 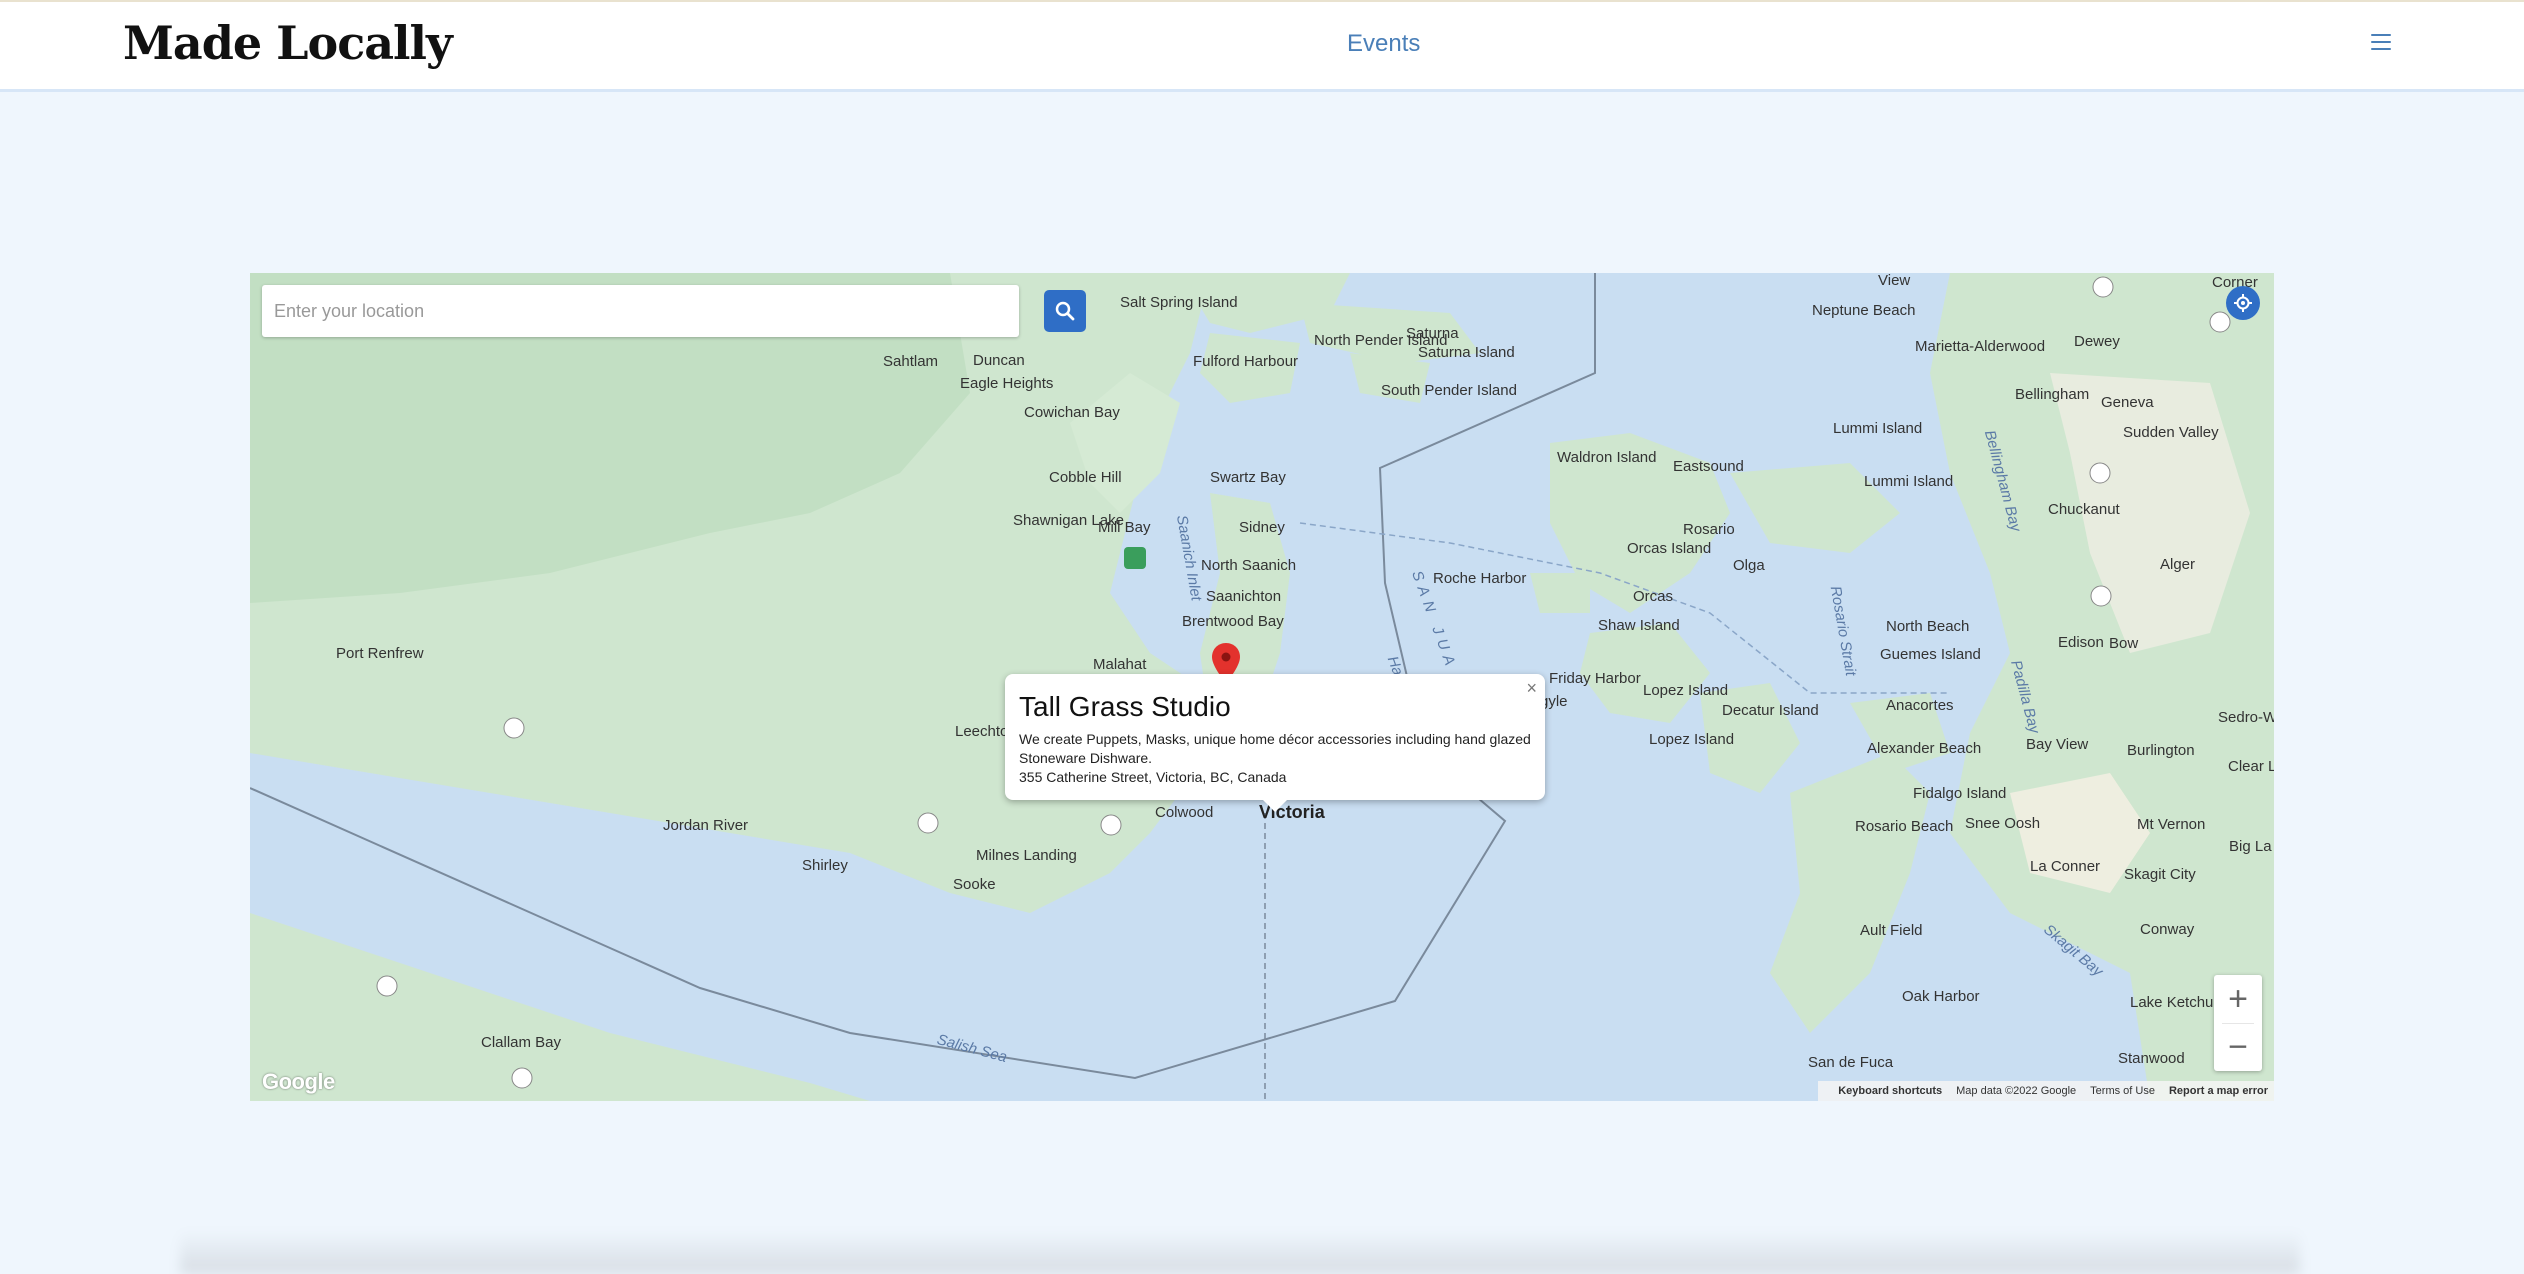 What do you see at coordinates (1248, 477) in the screenshot?
I see `map-label: Swartz Bay` at bounding box center [1248, 477].